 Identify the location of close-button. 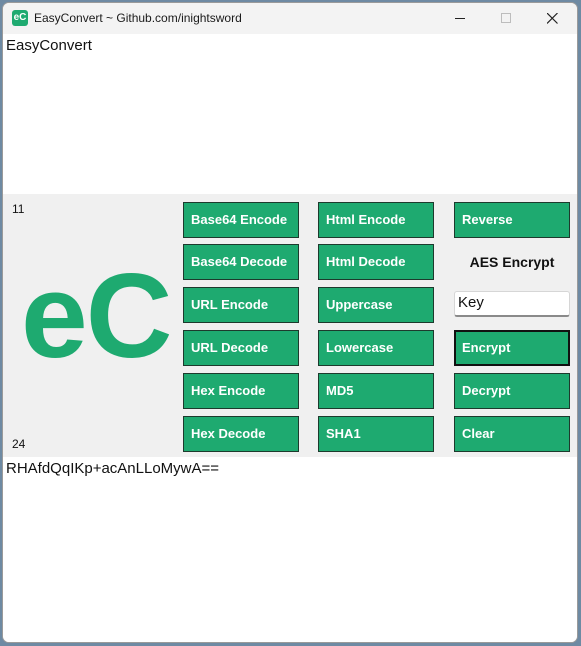
(552, 18).